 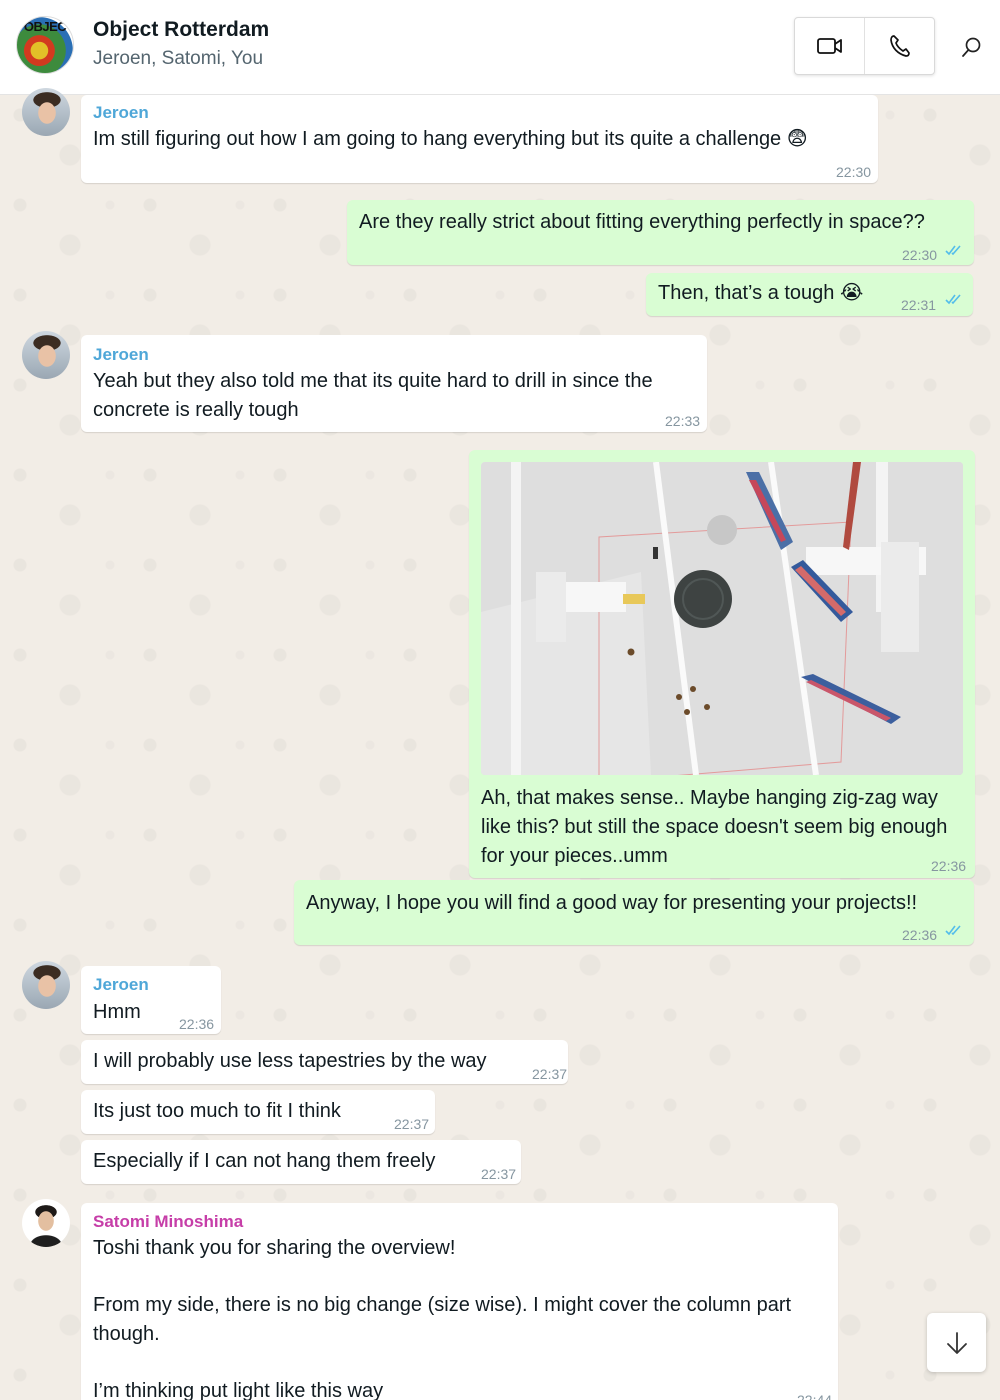 I want to click on arrow-down-icon, so click(x=956, y=1342).